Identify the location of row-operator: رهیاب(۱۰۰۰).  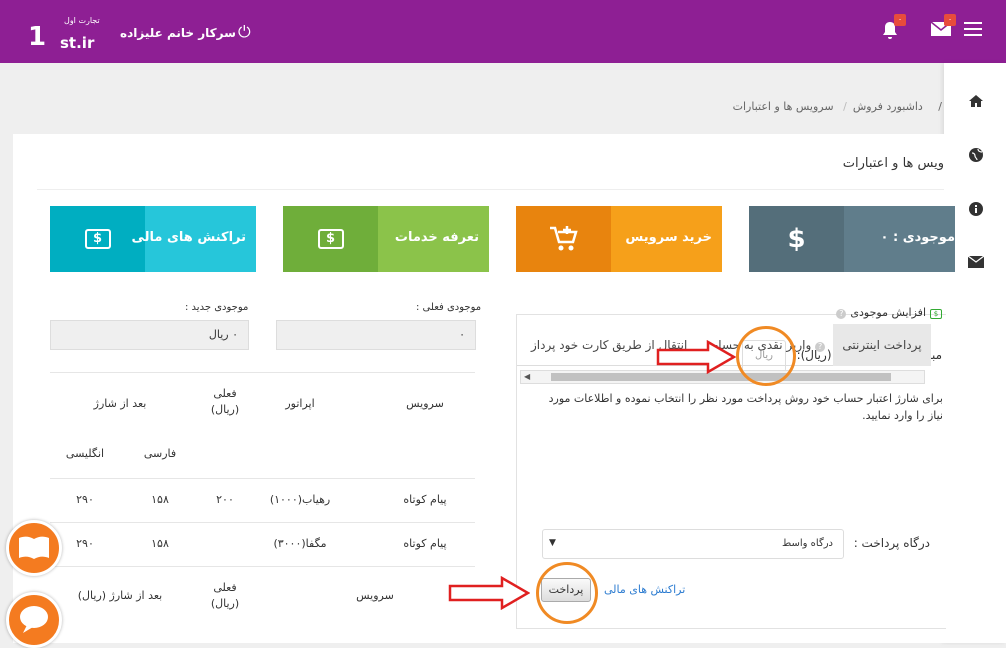
(300, 499).